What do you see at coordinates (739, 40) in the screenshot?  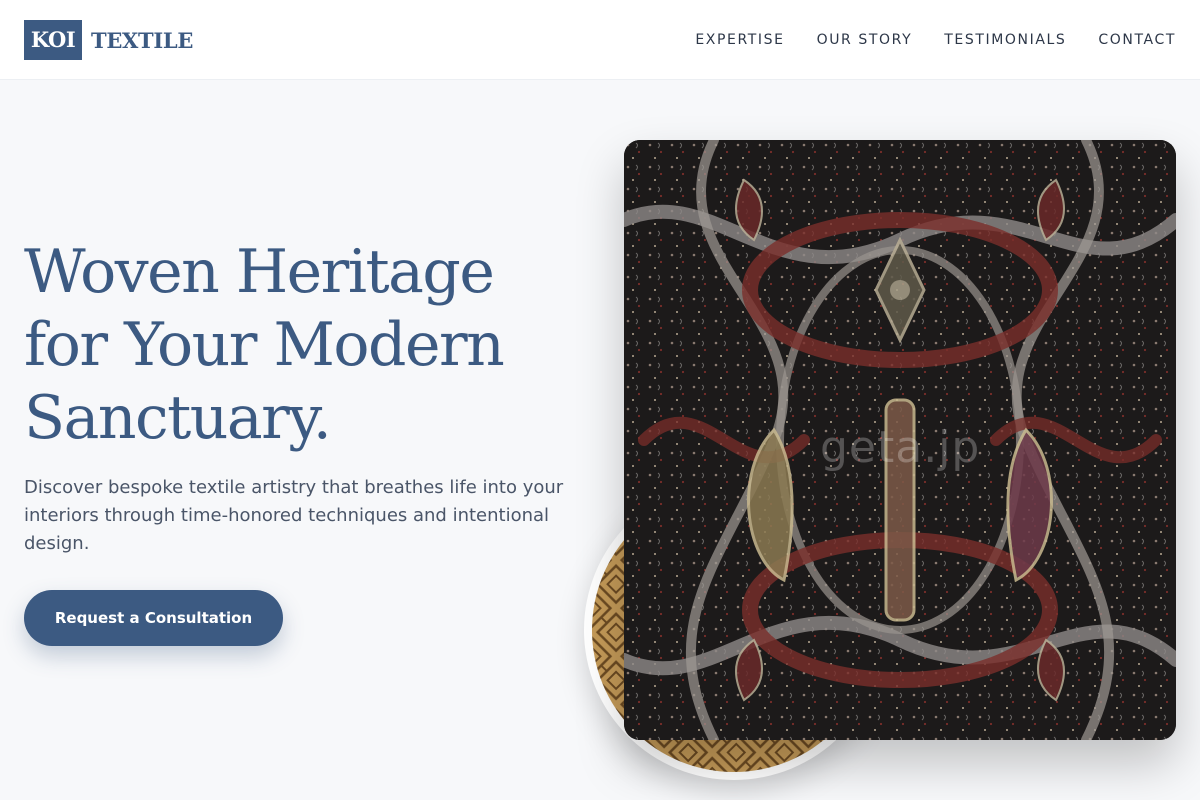 I see `nav-link-expertise: EXPERTISE` at bounding box center [739, 40].